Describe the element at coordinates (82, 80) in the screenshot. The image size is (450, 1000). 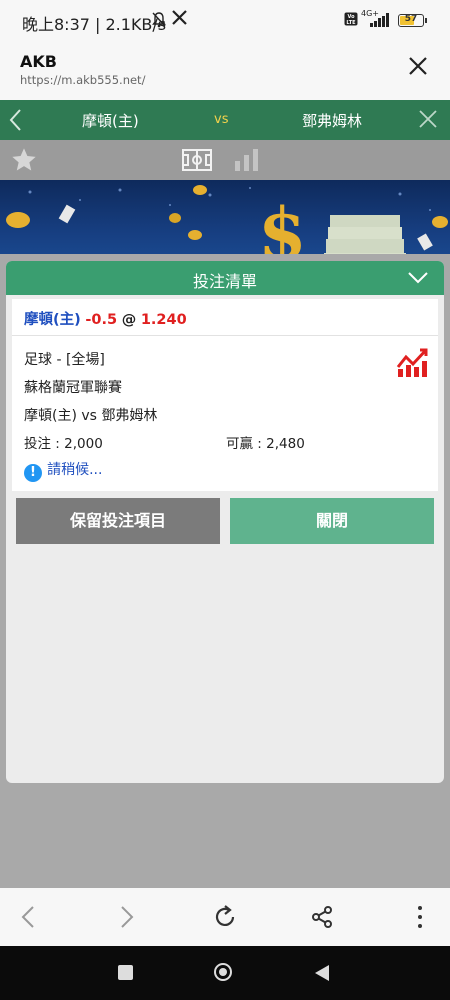
I see `page-url: https://m.akb555.net/` at that location.